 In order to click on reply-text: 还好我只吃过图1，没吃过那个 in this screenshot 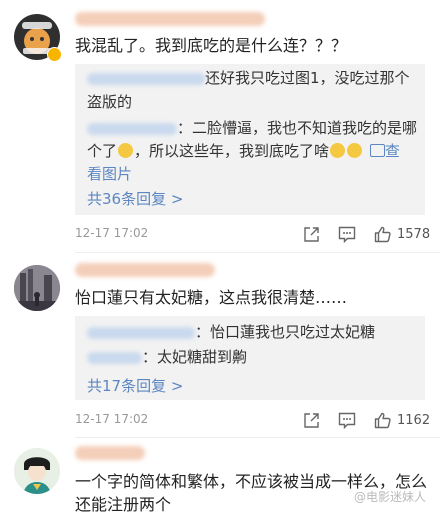, I will do `click(307, 78)`.